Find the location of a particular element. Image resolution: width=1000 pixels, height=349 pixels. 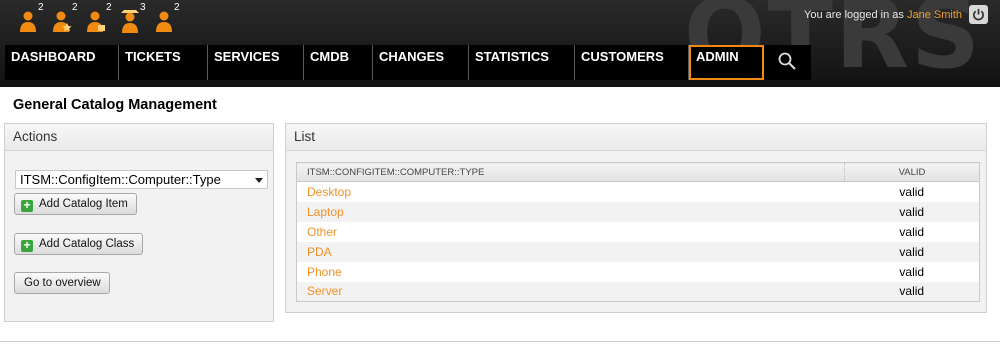

column-header-name: ITSM::CONFIGITEM::COMPUTER::TYPE is located at coordinates (570, 172).